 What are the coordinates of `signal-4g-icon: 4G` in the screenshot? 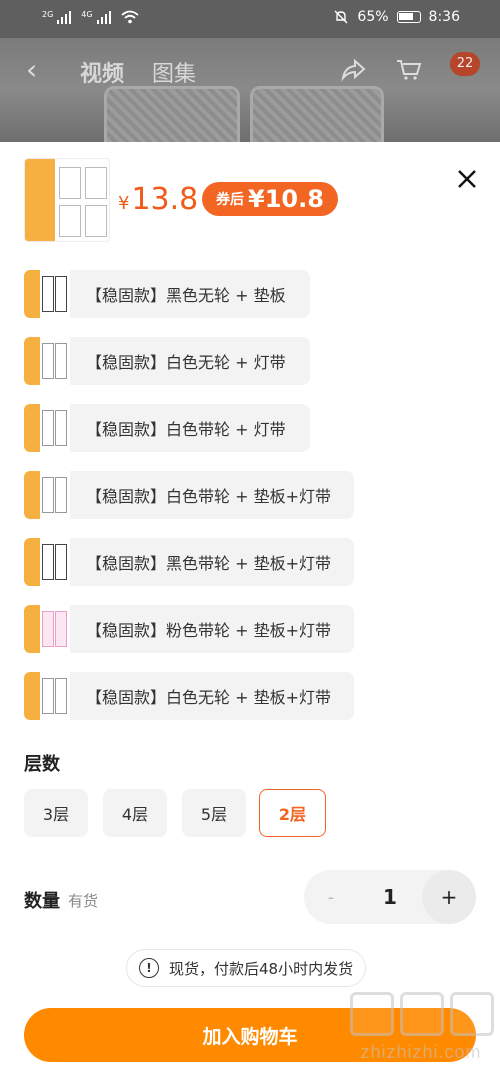 It's located at (96, 17).